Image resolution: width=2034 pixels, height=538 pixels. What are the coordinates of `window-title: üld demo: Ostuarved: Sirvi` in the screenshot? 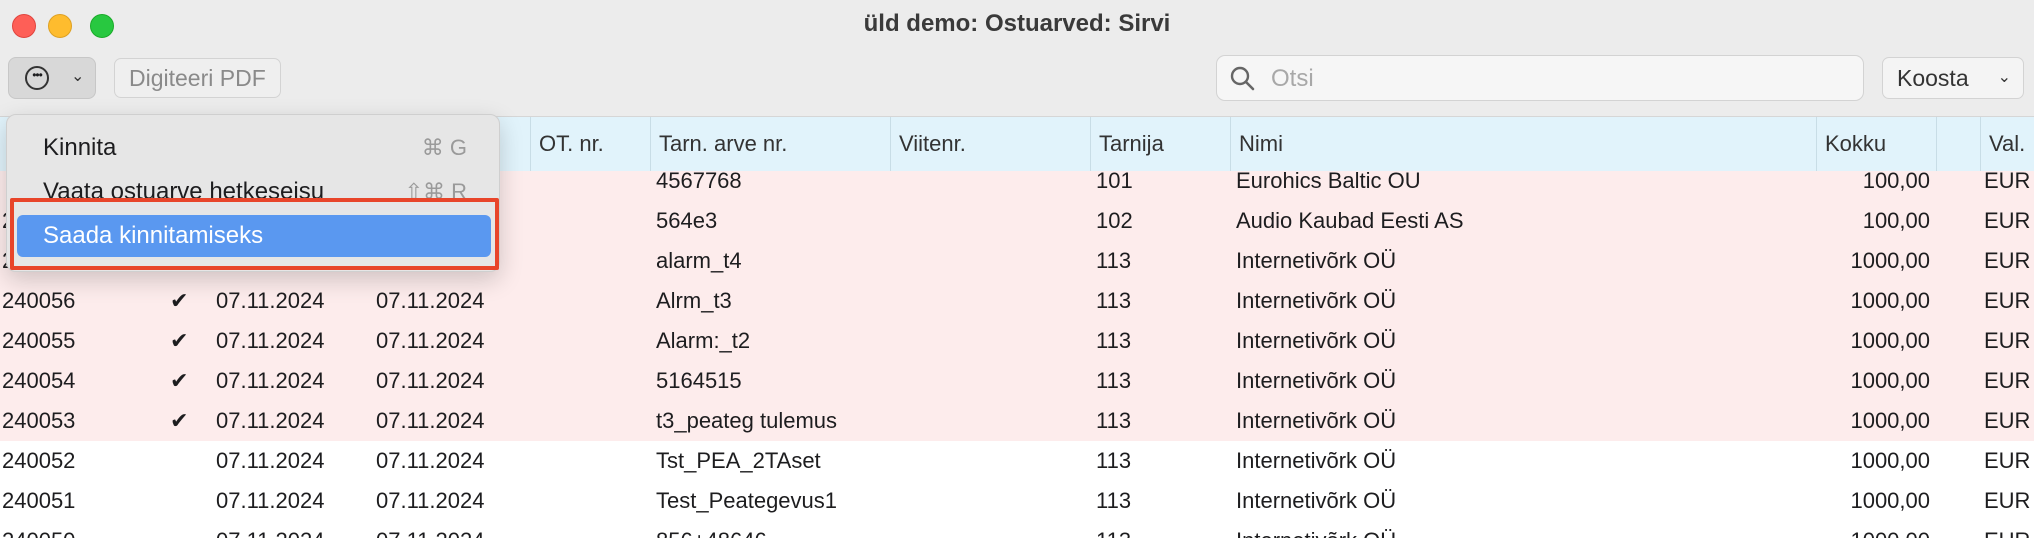 It's located at (1017, 23).